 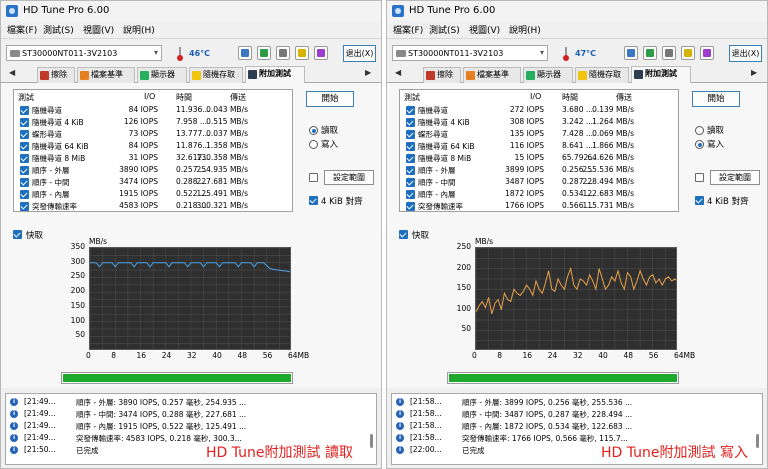 What do you see at coordinates (463, 267) in the screenshot?
I see `y-tick-label: 200` at bounding box center [463, 267].